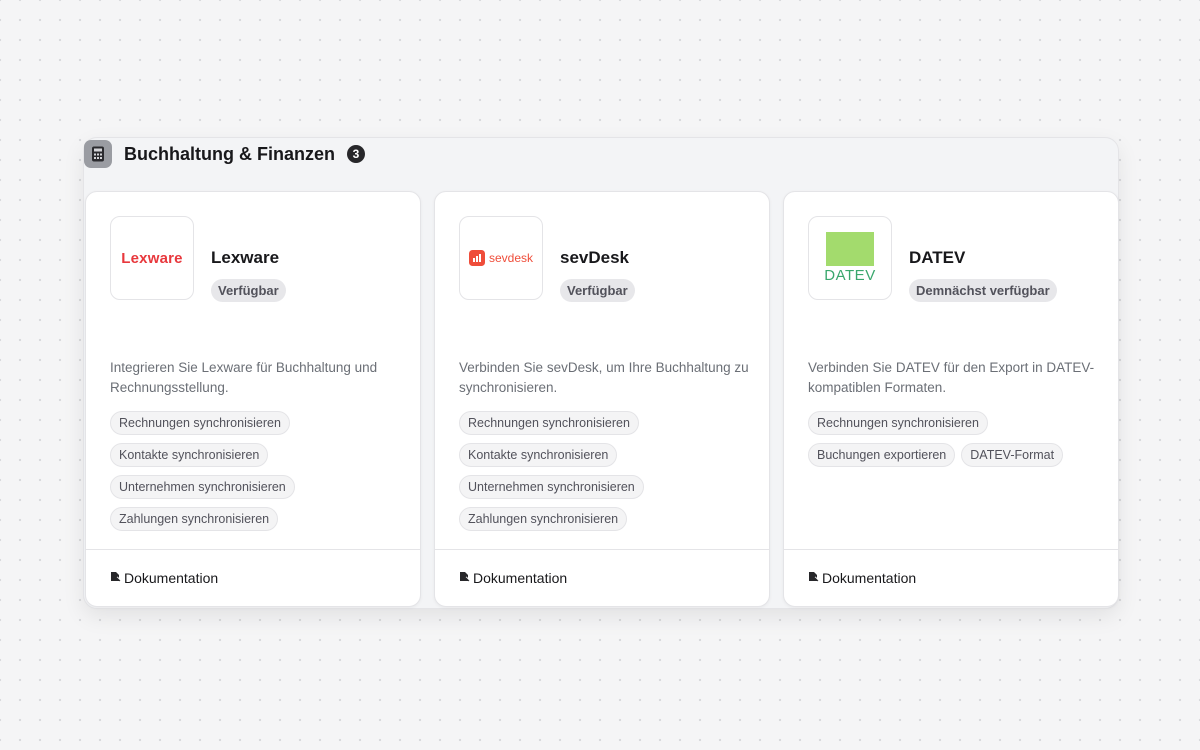 This screenshot has height=750, width=1200. Describe the element at coordinates (595, 257) in the screenshot. I see `card-name: sevDesk` at that location.